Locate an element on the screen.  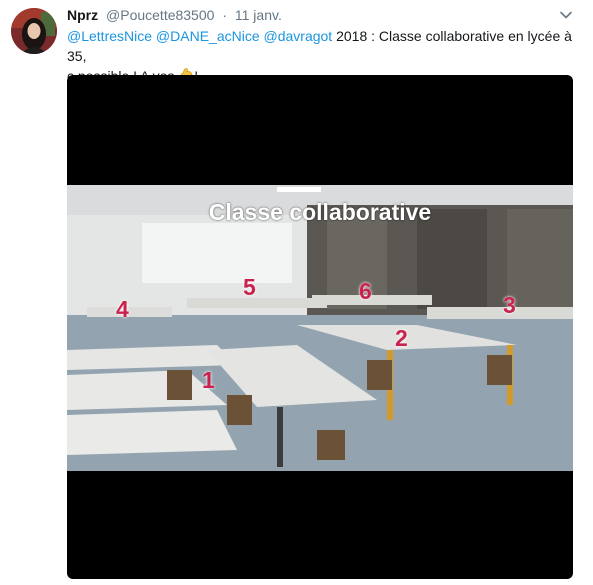
table-number-1: 1 is located at coordinates (208, 380).